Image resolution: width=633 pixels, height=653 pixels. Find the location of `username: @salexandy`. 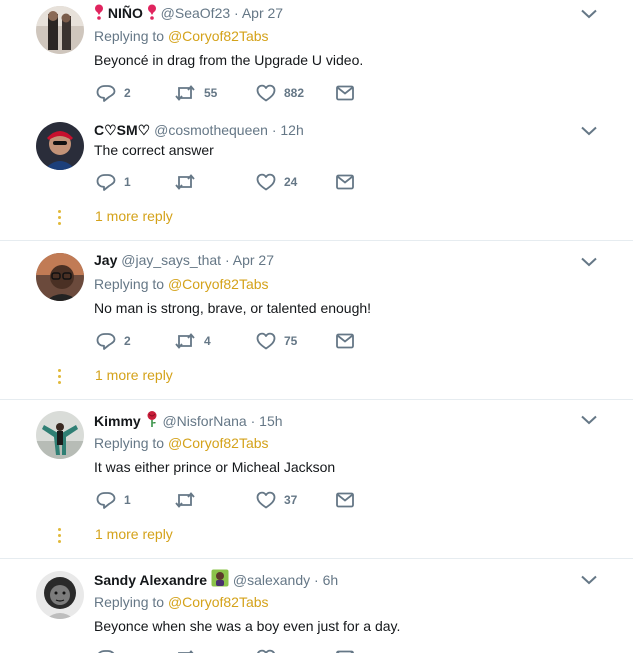

username: @salexandy is located at coordinates (271, 580).